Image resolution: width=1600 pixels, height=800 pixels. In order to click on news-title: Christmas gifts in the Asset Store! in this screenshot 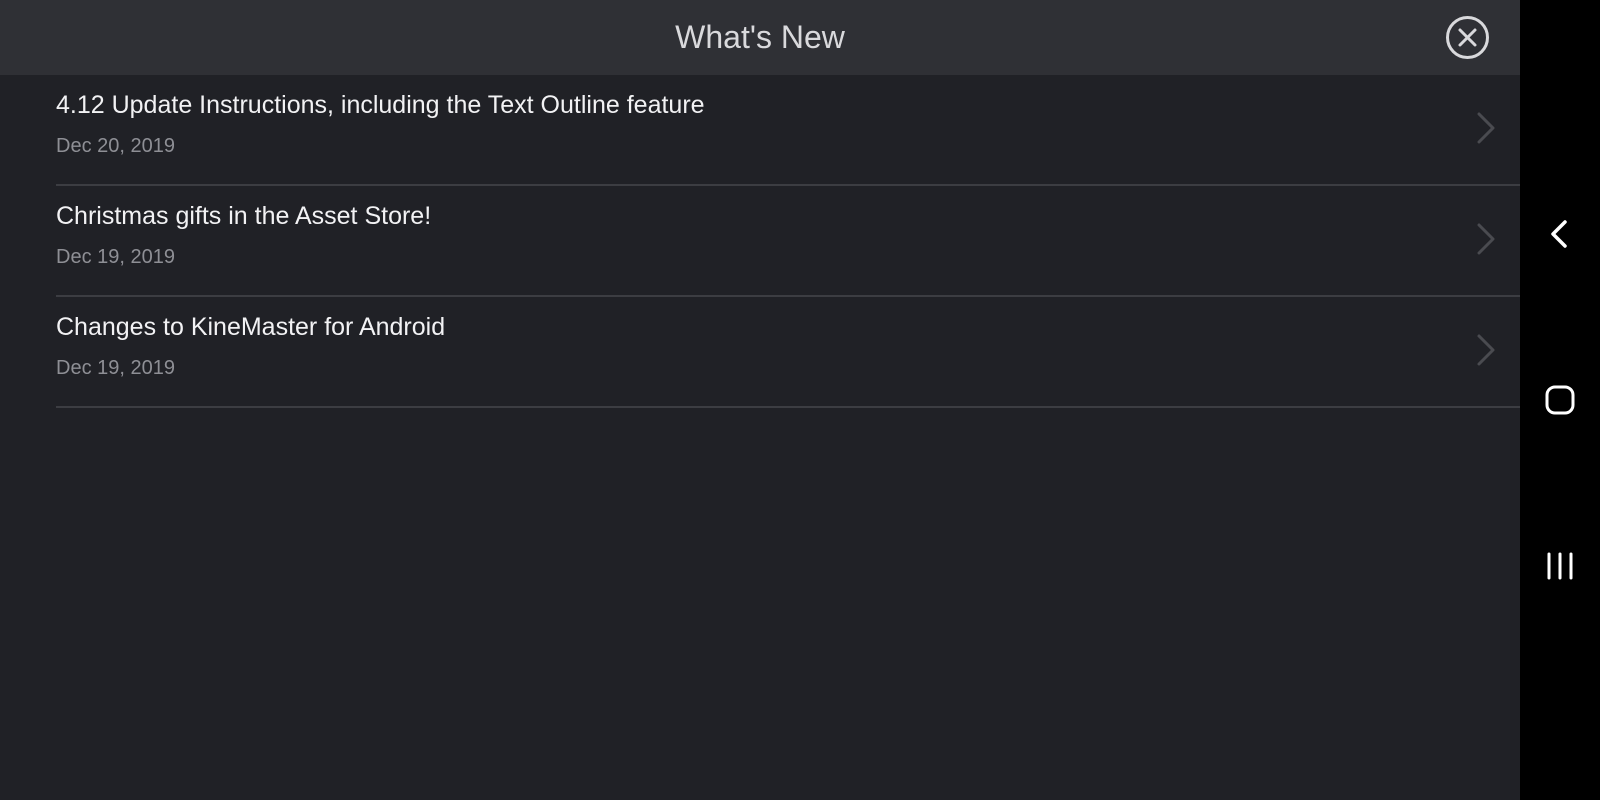, I will do `click(244, 216)`.